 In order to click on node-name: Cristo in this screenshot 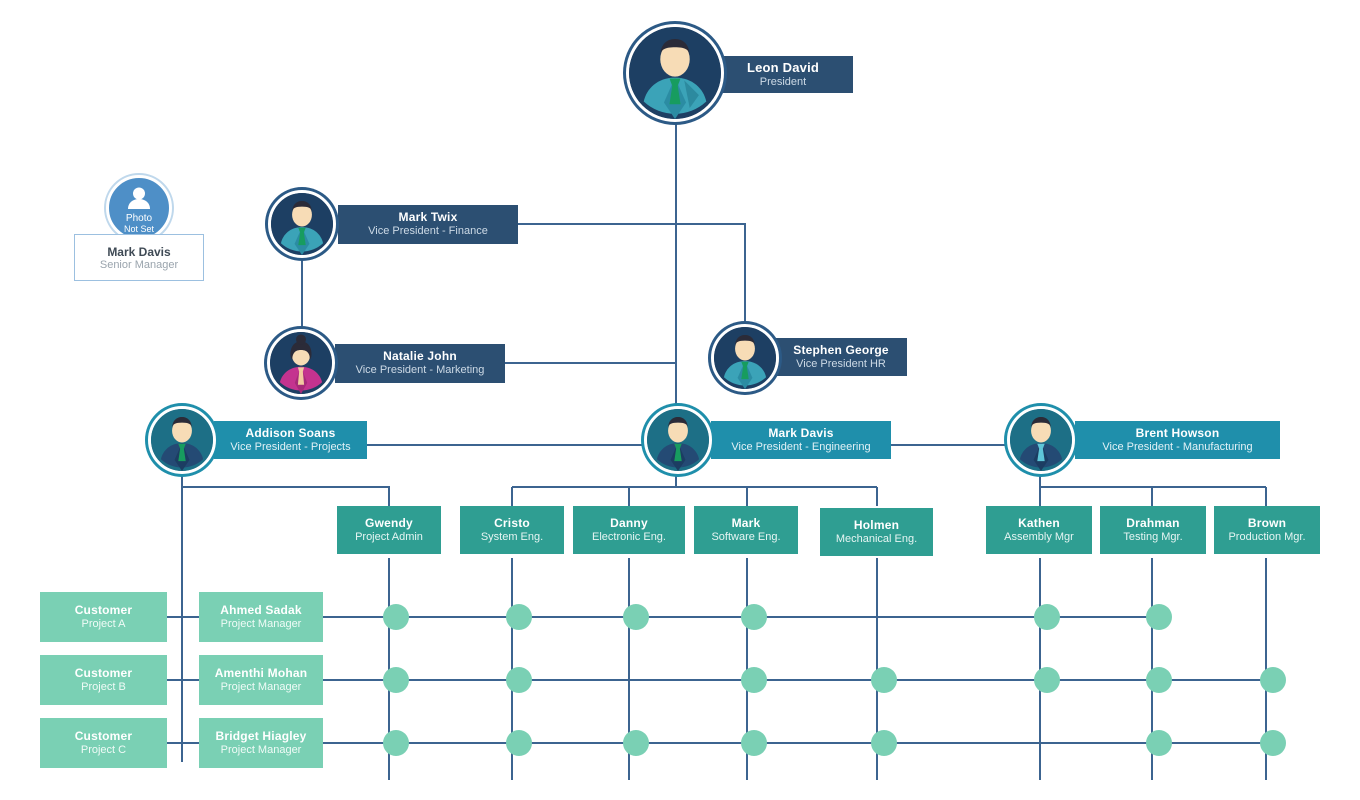, I will do `click(512, 522)`.